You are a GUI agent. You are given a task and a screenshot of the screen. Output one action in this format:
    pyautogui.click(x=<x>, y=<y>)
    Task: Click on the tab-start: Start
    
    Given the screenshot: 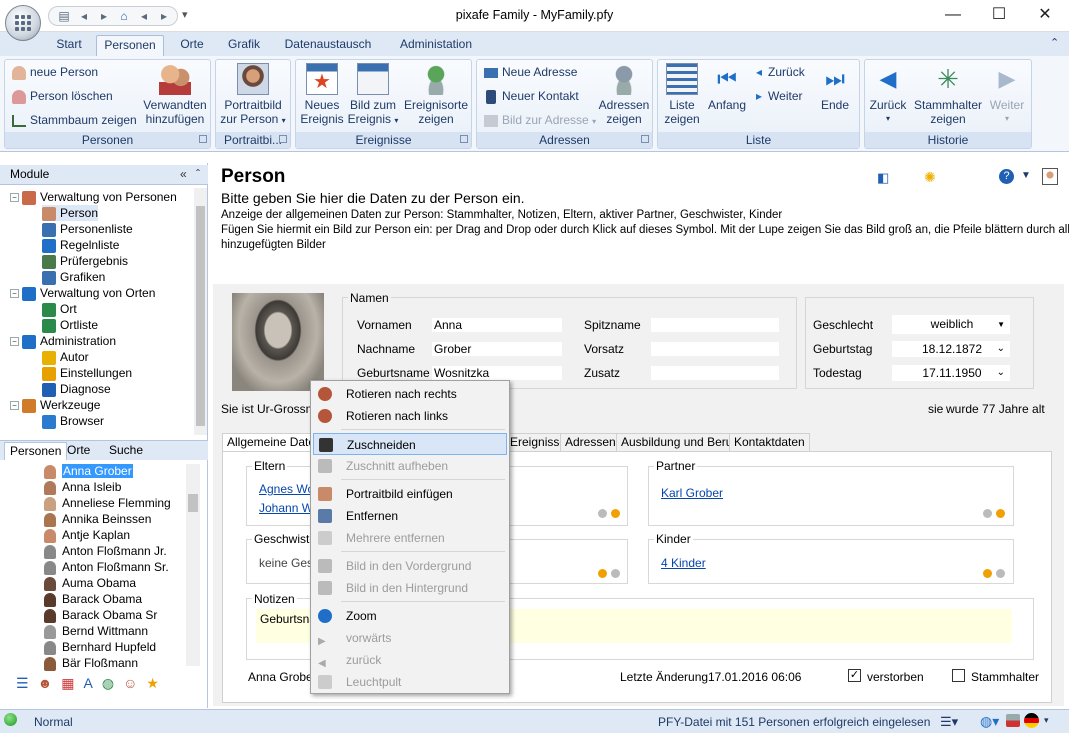 What is the action you would take?
    pyautogui.click(x=69, y=45)
    